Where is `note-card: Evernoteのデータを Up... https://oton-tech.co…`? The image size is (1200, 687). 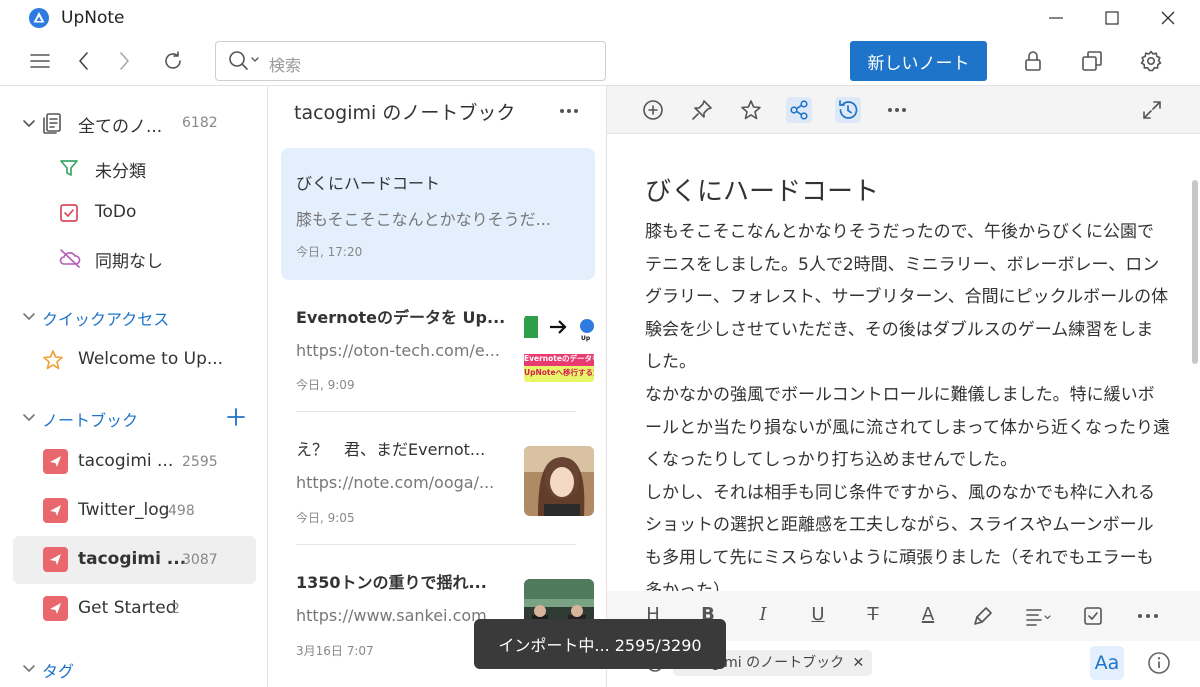 note-card: Evernoteのデータを Up... https://oton-tech.co… is located at coordinates (438, 350).